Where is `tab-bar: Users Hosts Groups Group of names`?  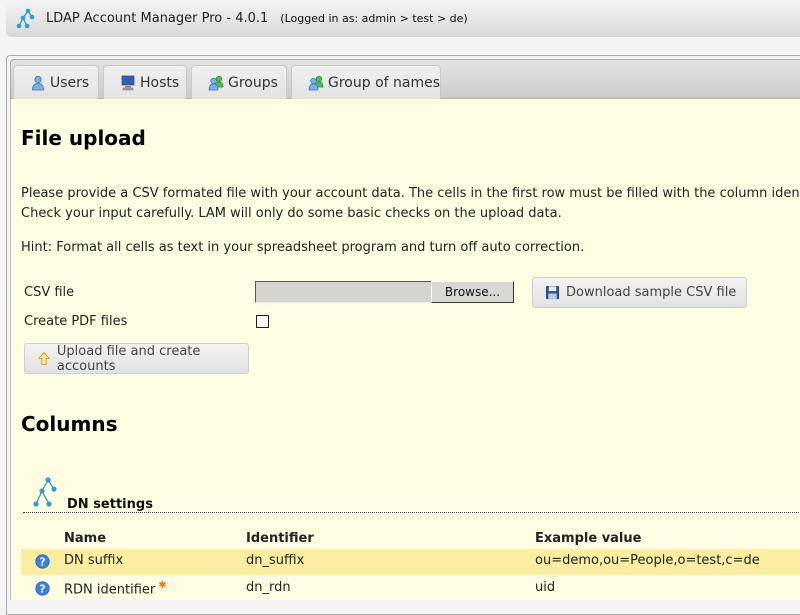 tab-bar: Users Hosts Groups Group of names is located at coordinates (405, 79).